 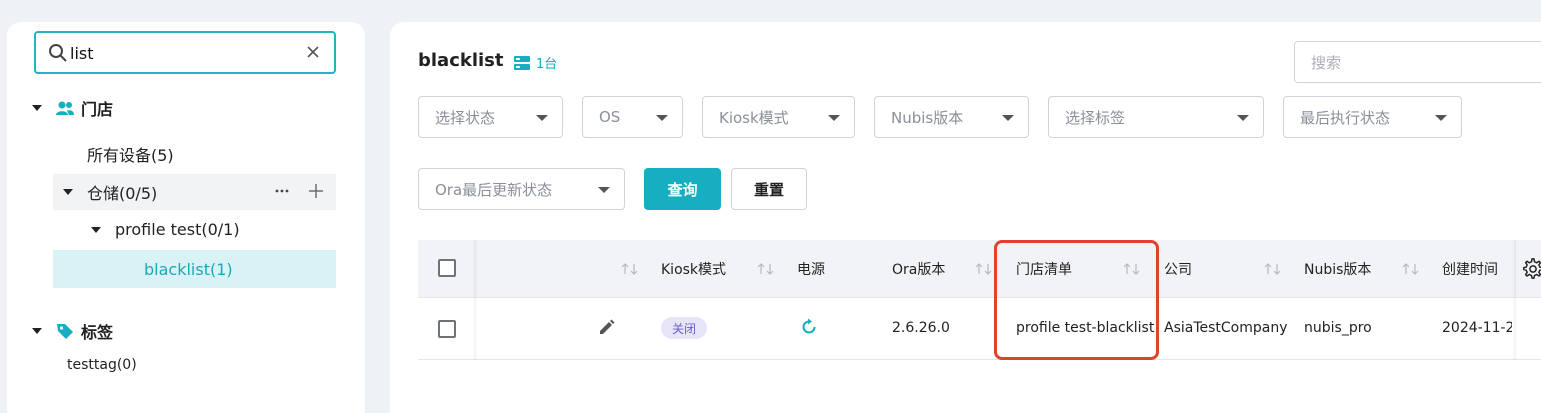 I want to click on table-header: Kiosk模式 电源 Ora版本 门店清单 公司 Nubis版本 创建时间, so click(x=979, y=269).